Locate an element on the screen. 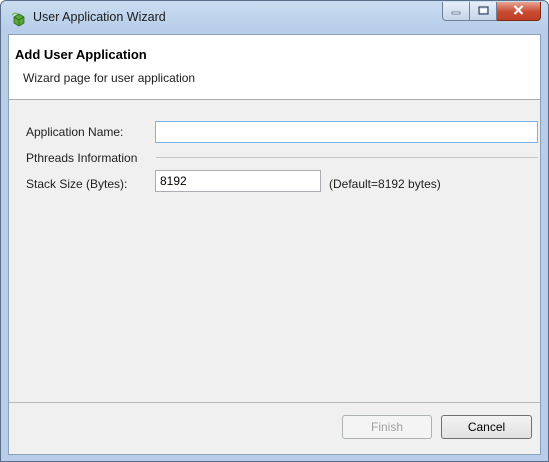 This screenshot has width=549, height=462. pthreads-section-label: Pthreads Information is located at coordinates (82, 158).